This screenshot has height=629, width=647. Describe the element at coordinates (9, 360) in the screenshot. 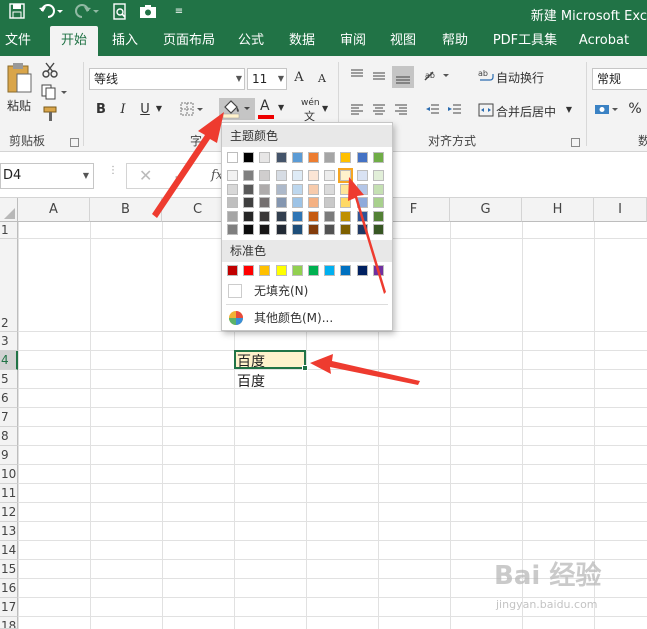

I see `row-header-4: 4` at that location.